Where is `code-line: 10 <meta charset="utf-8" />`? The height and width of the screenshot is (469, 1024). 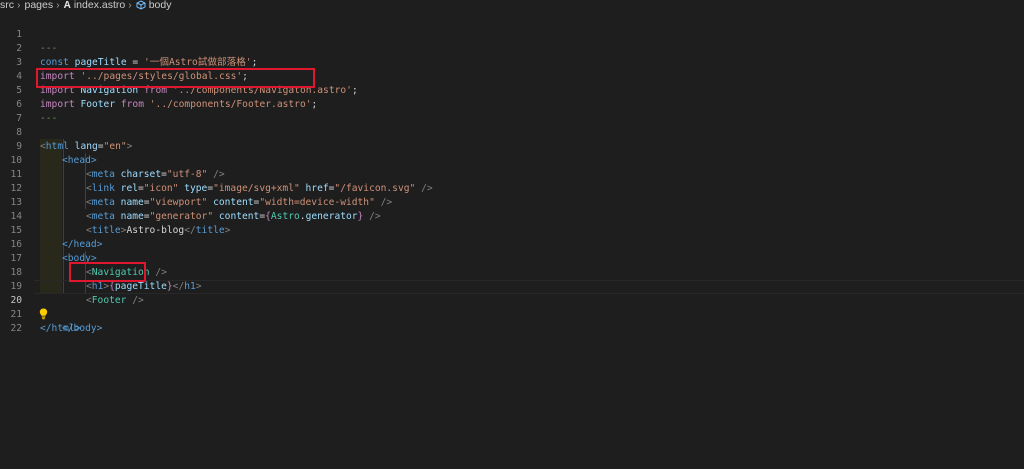
code-line: 10 <meta charset="utf-8" /> is located at coordinates (512, 160).